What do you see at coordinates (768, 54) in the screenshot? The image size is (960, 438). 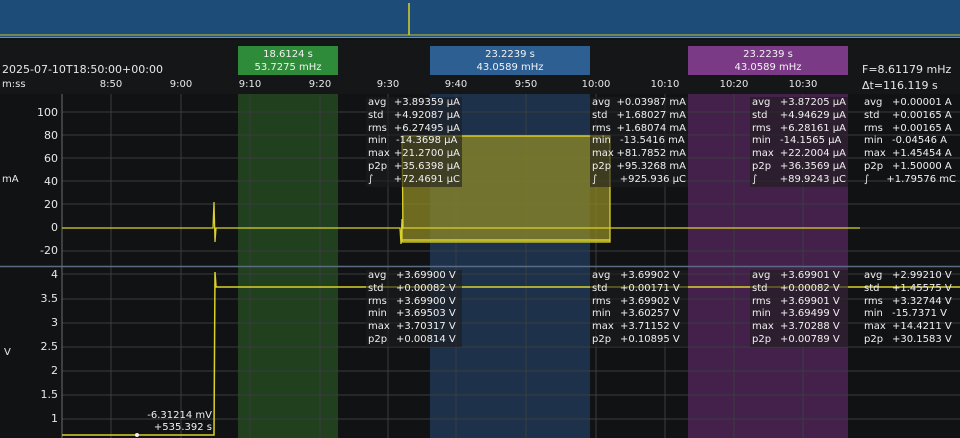 I see `marker-magenta-duration: 23.2239 s` at bounding box center [768, 54].